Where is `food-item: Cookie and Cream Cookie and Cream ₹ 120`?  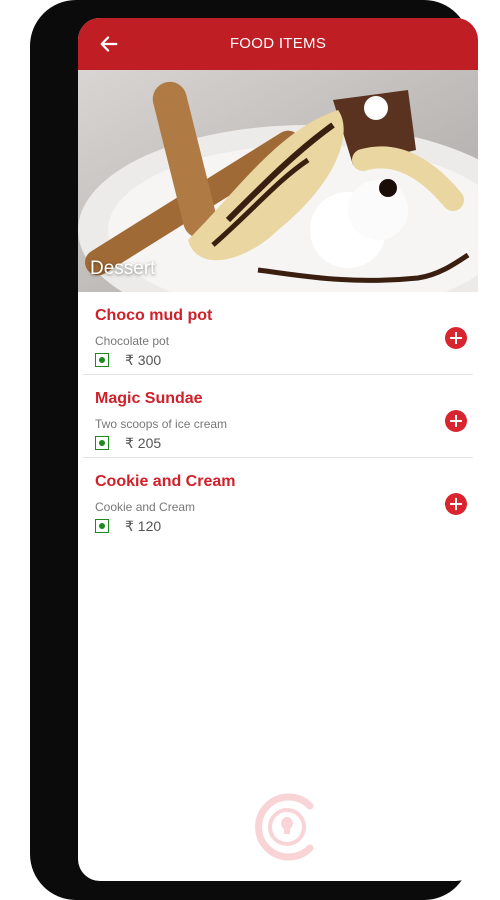
food-item: Cookie and Cream Cookie and Cream ₹ 120 is located at coordinates (278, 499).